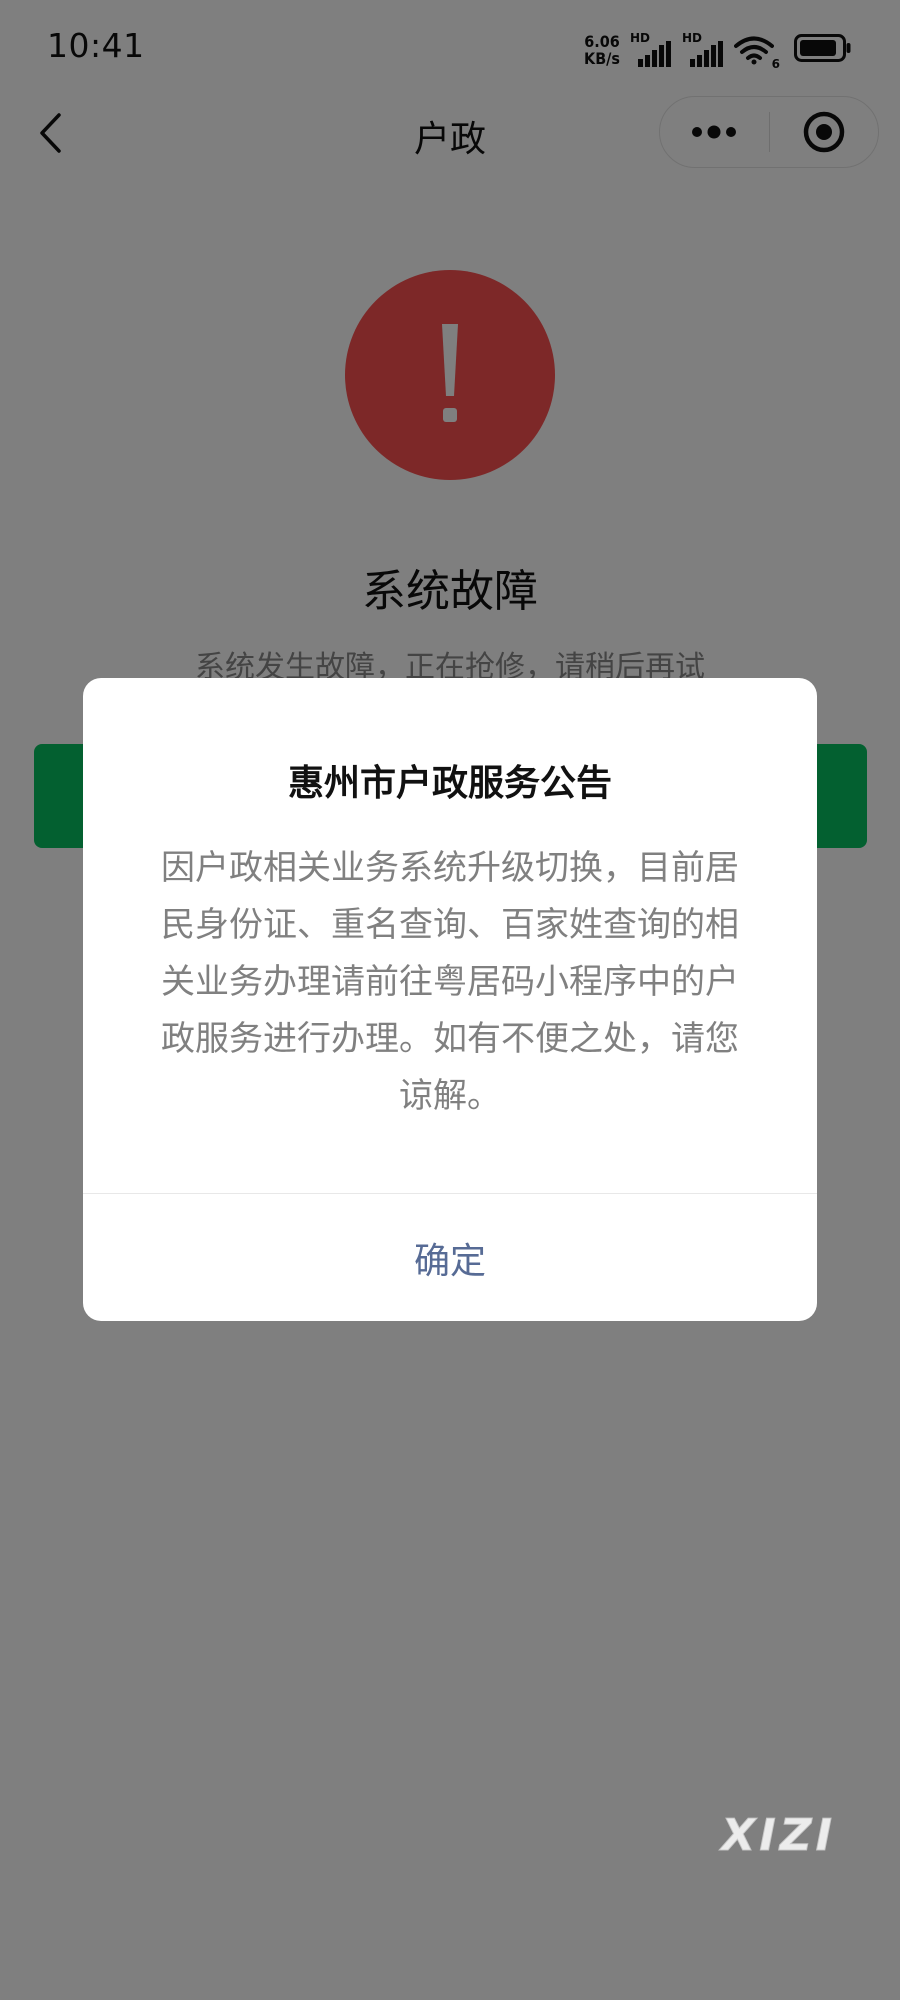  Describe the element at coordinates (449, 783) in the screenshot. I see `dialog-title: 惠州市户政服务公告` at that location.